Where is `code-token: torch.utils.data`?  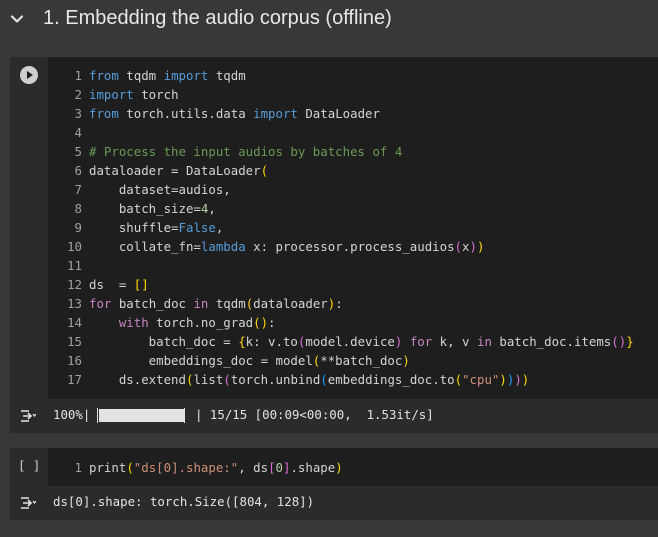
code-token: torch.utils.data is located at coordinates (186, 113).